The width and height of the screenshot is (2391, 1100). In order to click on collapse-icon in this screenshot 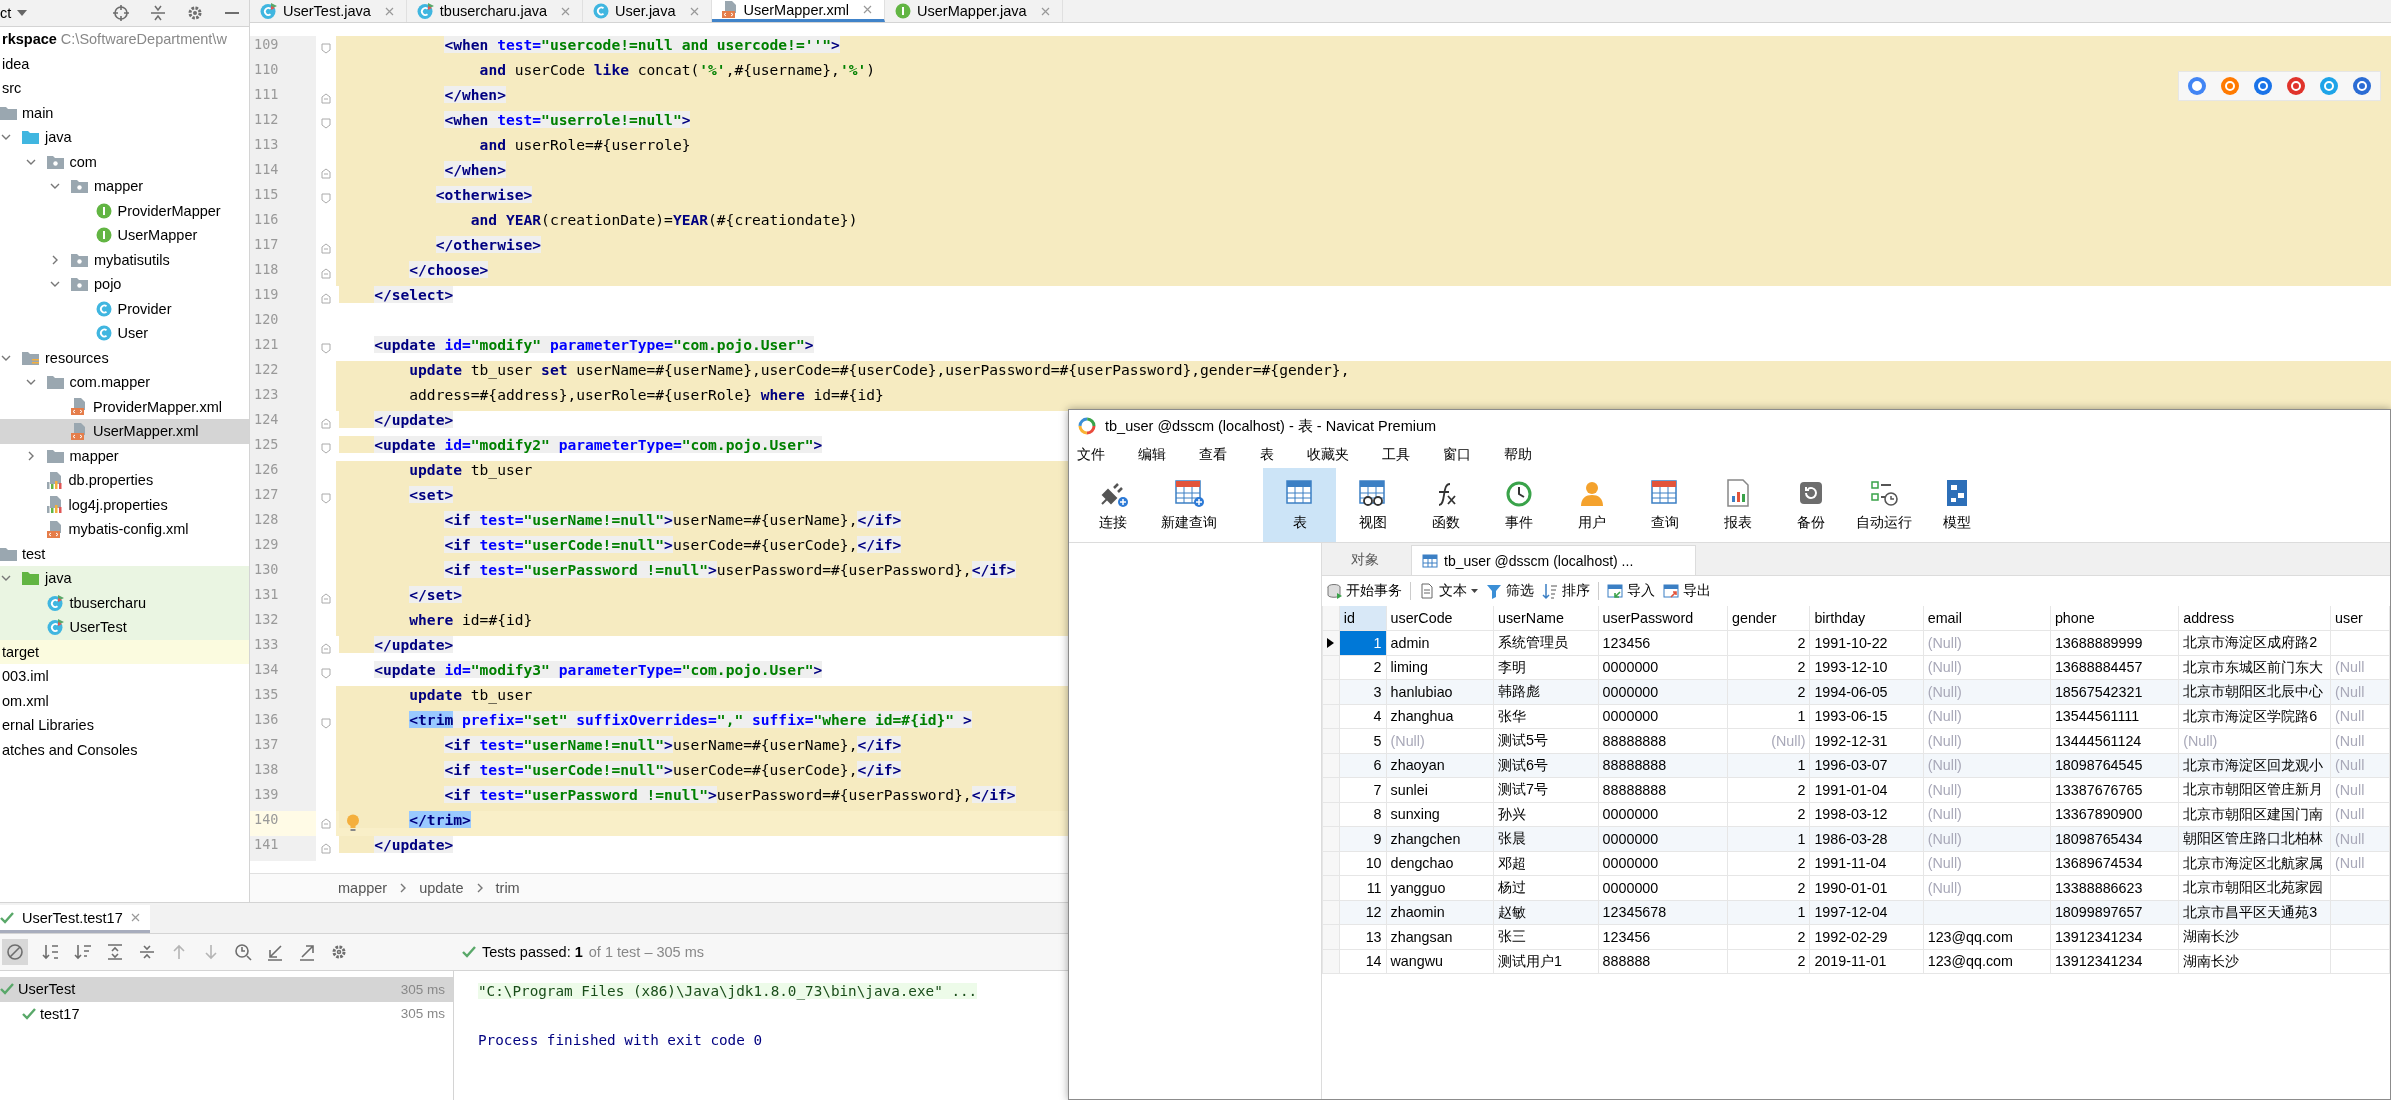, I will do `click(158, 13)`.